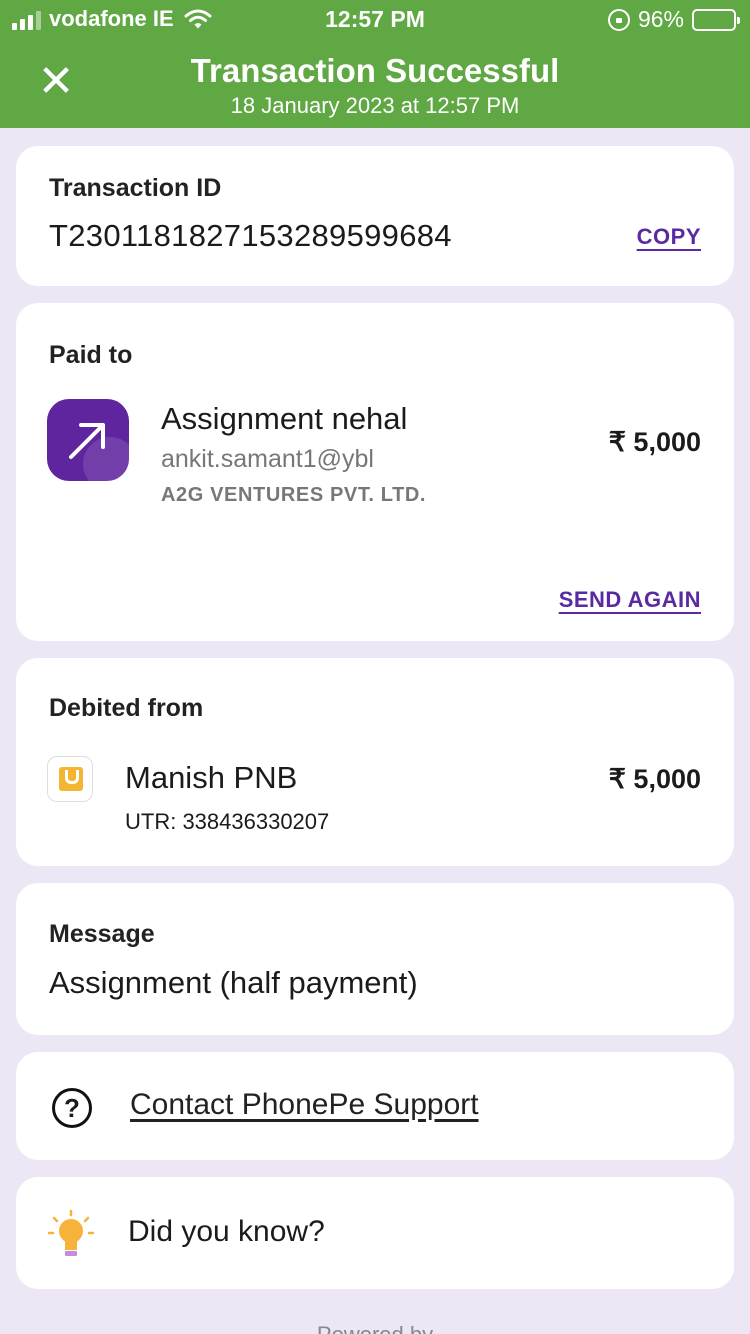  Describe the element at coordinates (91, 355) in the screenshot. I see `paid-to-label: Paid to` at that location.